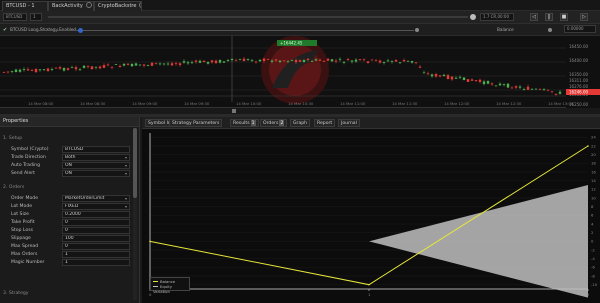 This screenshot has width=600, height=303. I want to click on results-tab-label: Results, so click(241, 123).